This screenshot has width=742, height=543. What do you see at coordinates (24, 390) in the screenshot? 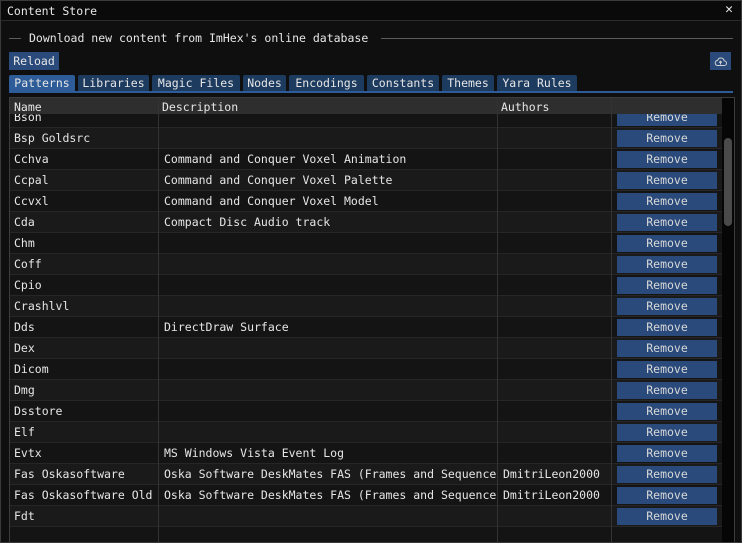
I see `pattern-name: Dmg` at bounding box center [24, 390].